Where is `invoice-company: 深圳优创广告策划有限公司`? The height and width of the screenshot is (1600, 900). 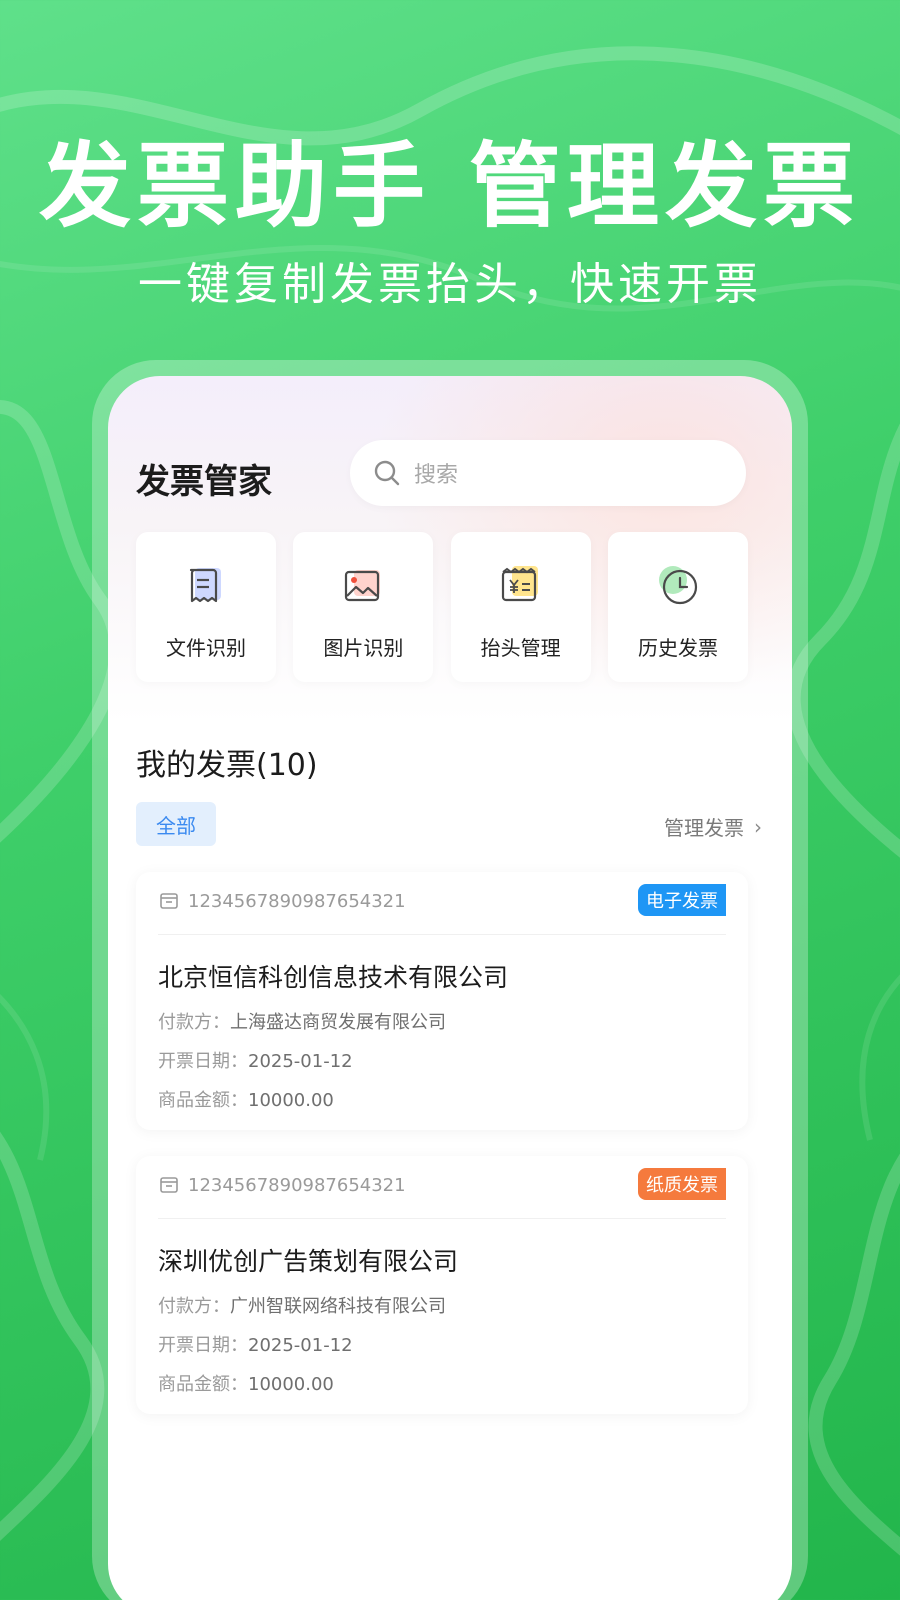
invoice-company: 深圳优创广告策划有限公司 is located at coordinates (308, 1261).